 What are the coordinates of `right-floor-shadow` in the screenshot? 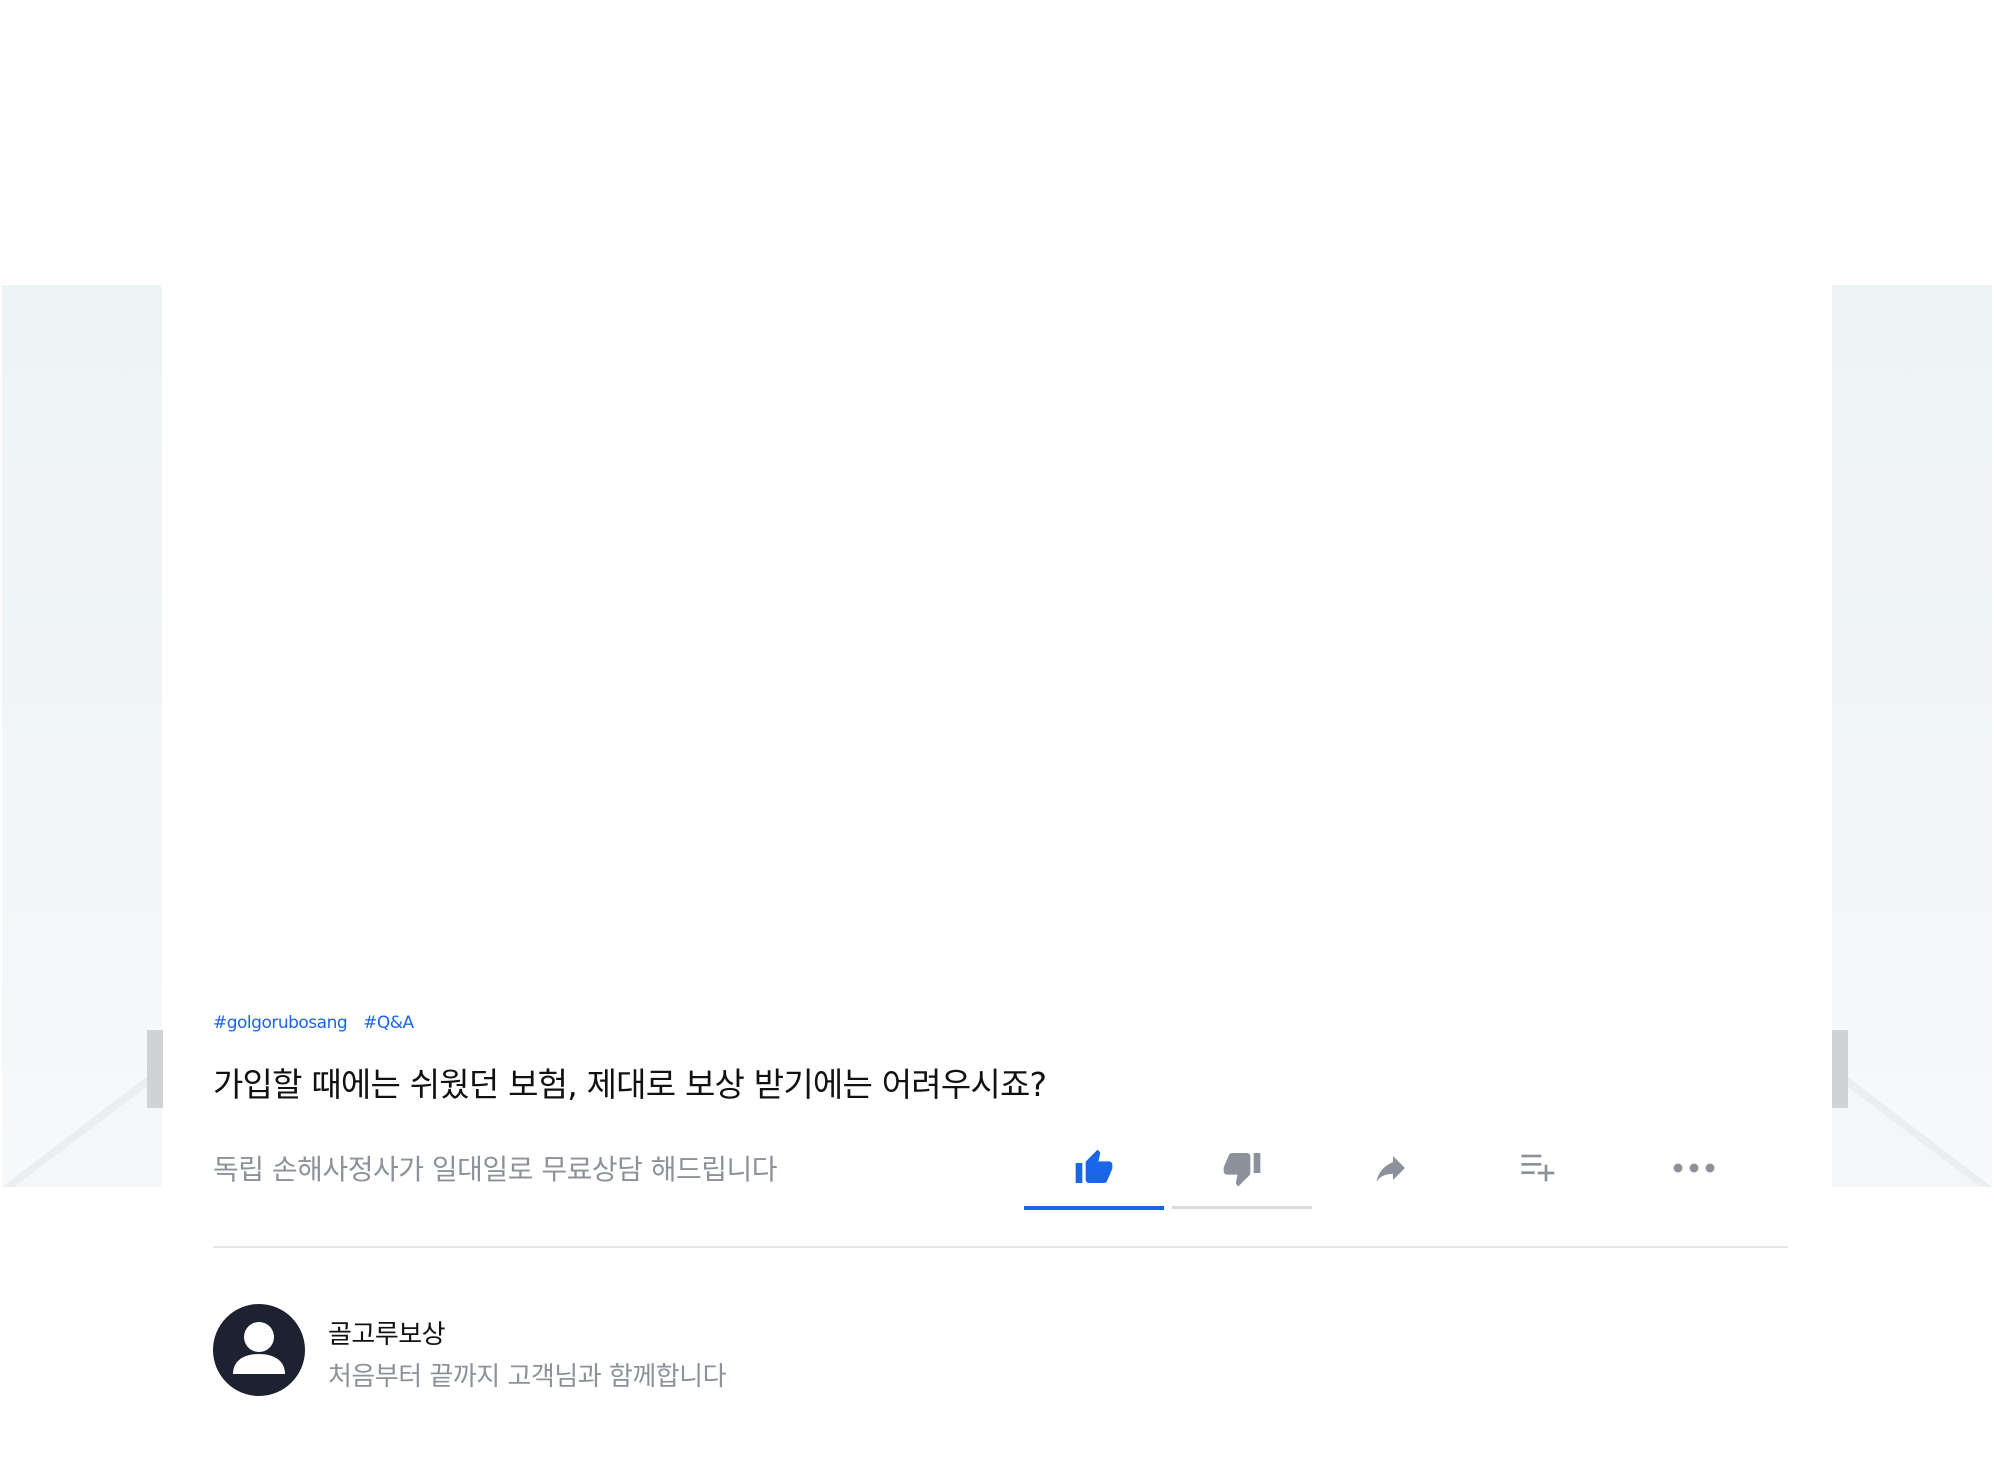 It's located at (1912, 1126).